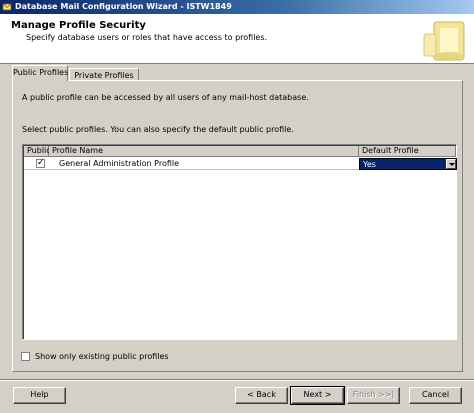  Describe the element at coordinates (78, 25) in the screenshot. I see `page-title: Manage Profile Security` at that location.